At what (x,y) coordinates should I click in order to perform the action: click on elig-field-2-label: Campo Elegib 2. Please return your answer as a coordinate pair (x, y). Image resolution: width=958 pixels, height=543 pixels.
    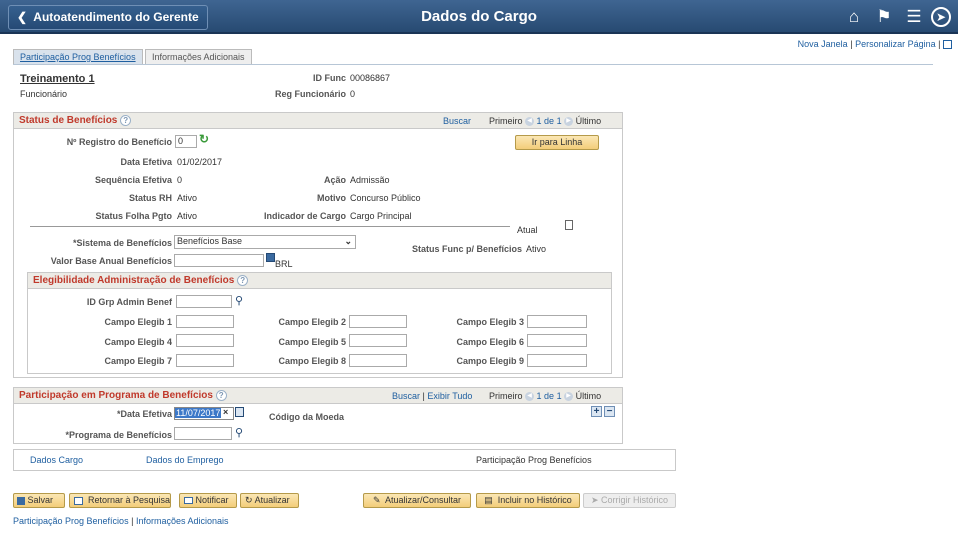
    Looking at the image, I should click on (312, 322).